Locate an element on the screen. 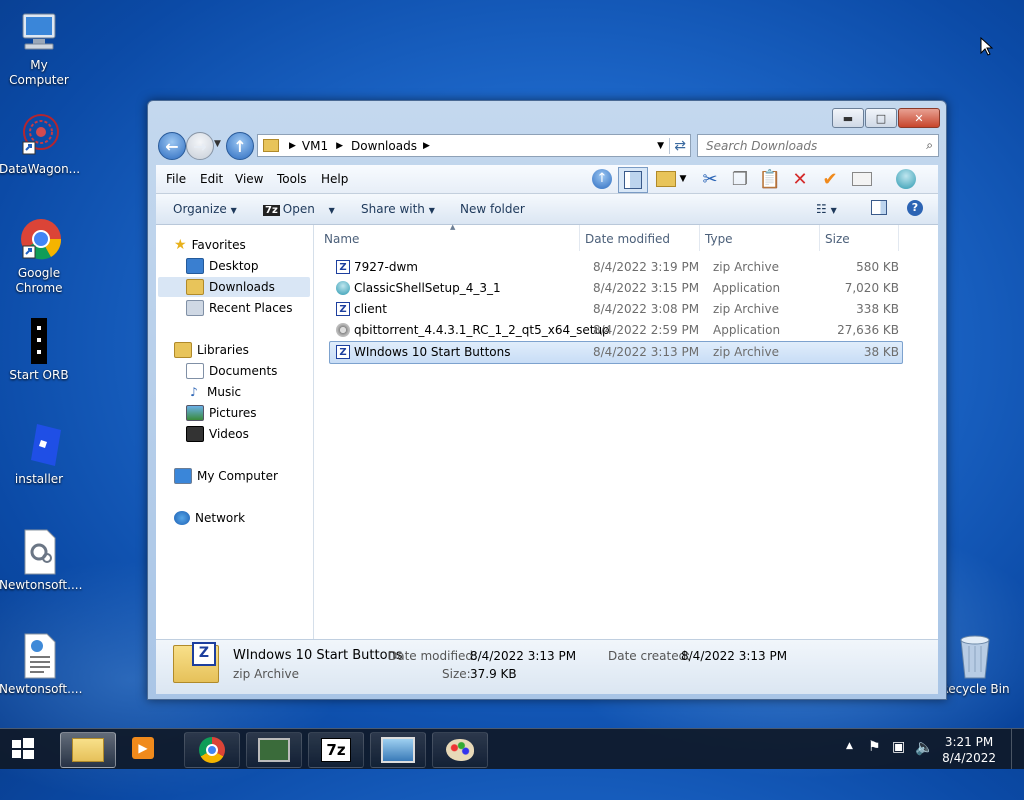 The image size is (1024, 800). open-button: 7z Open ▼ is located at coordinates (299, 209).